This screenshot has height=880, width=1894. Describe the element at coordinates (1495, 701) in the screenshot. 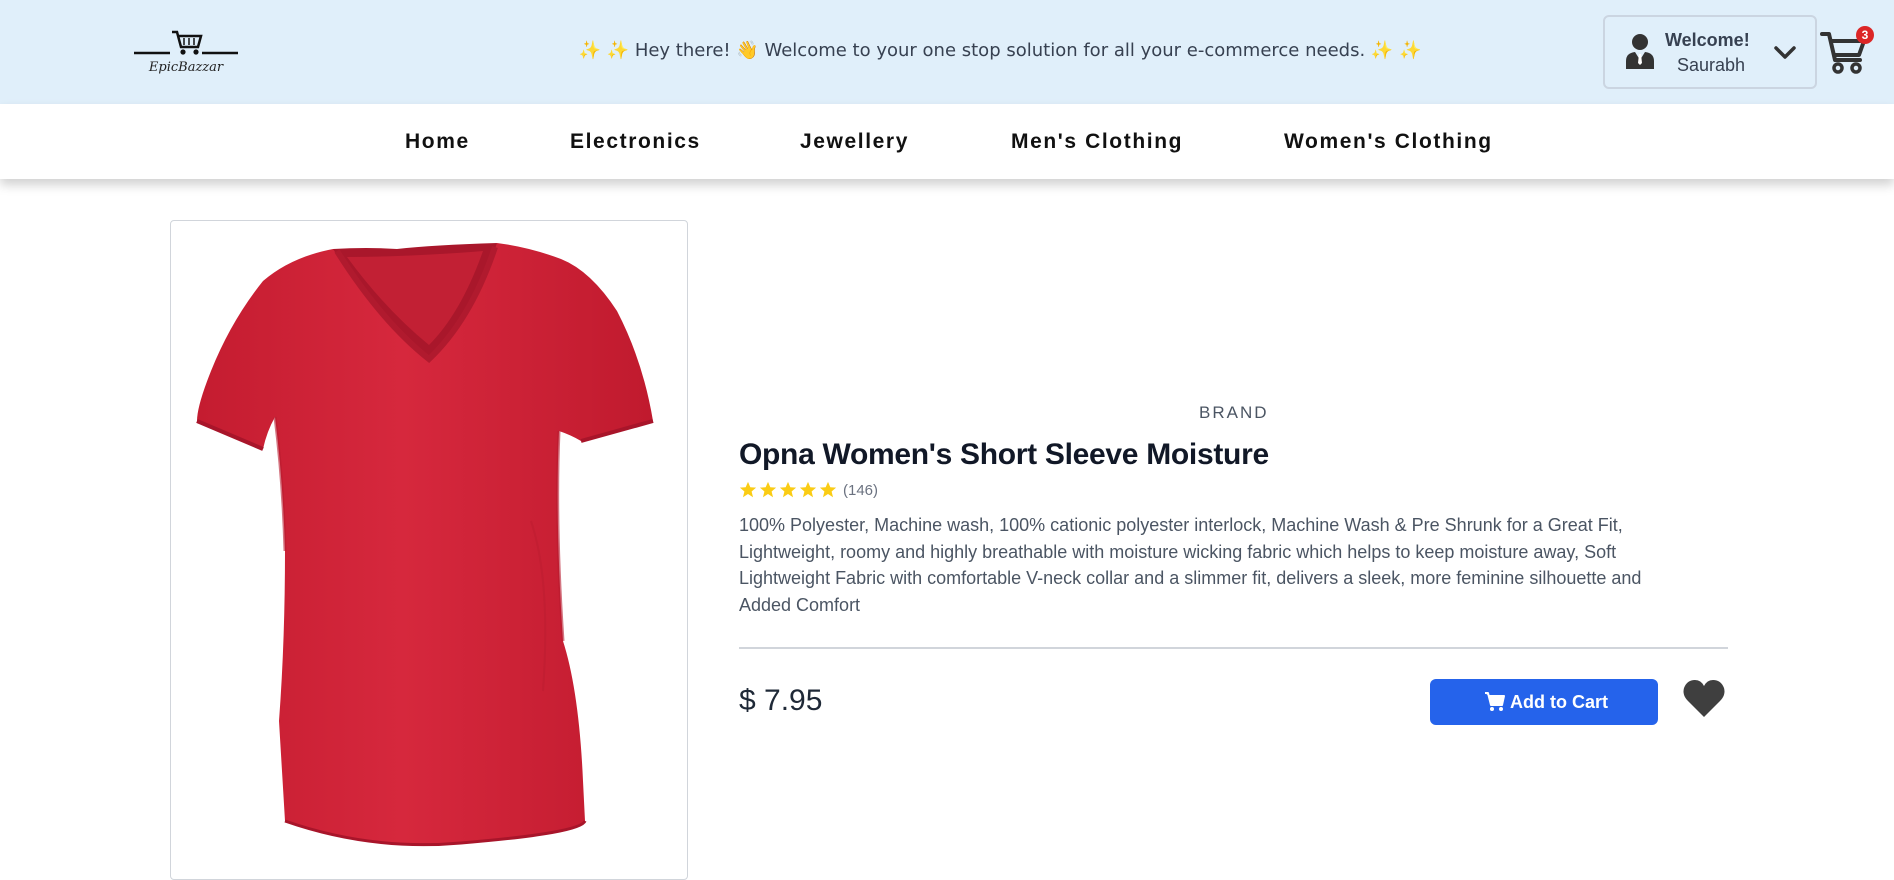

I see `cart-icon` at that location.